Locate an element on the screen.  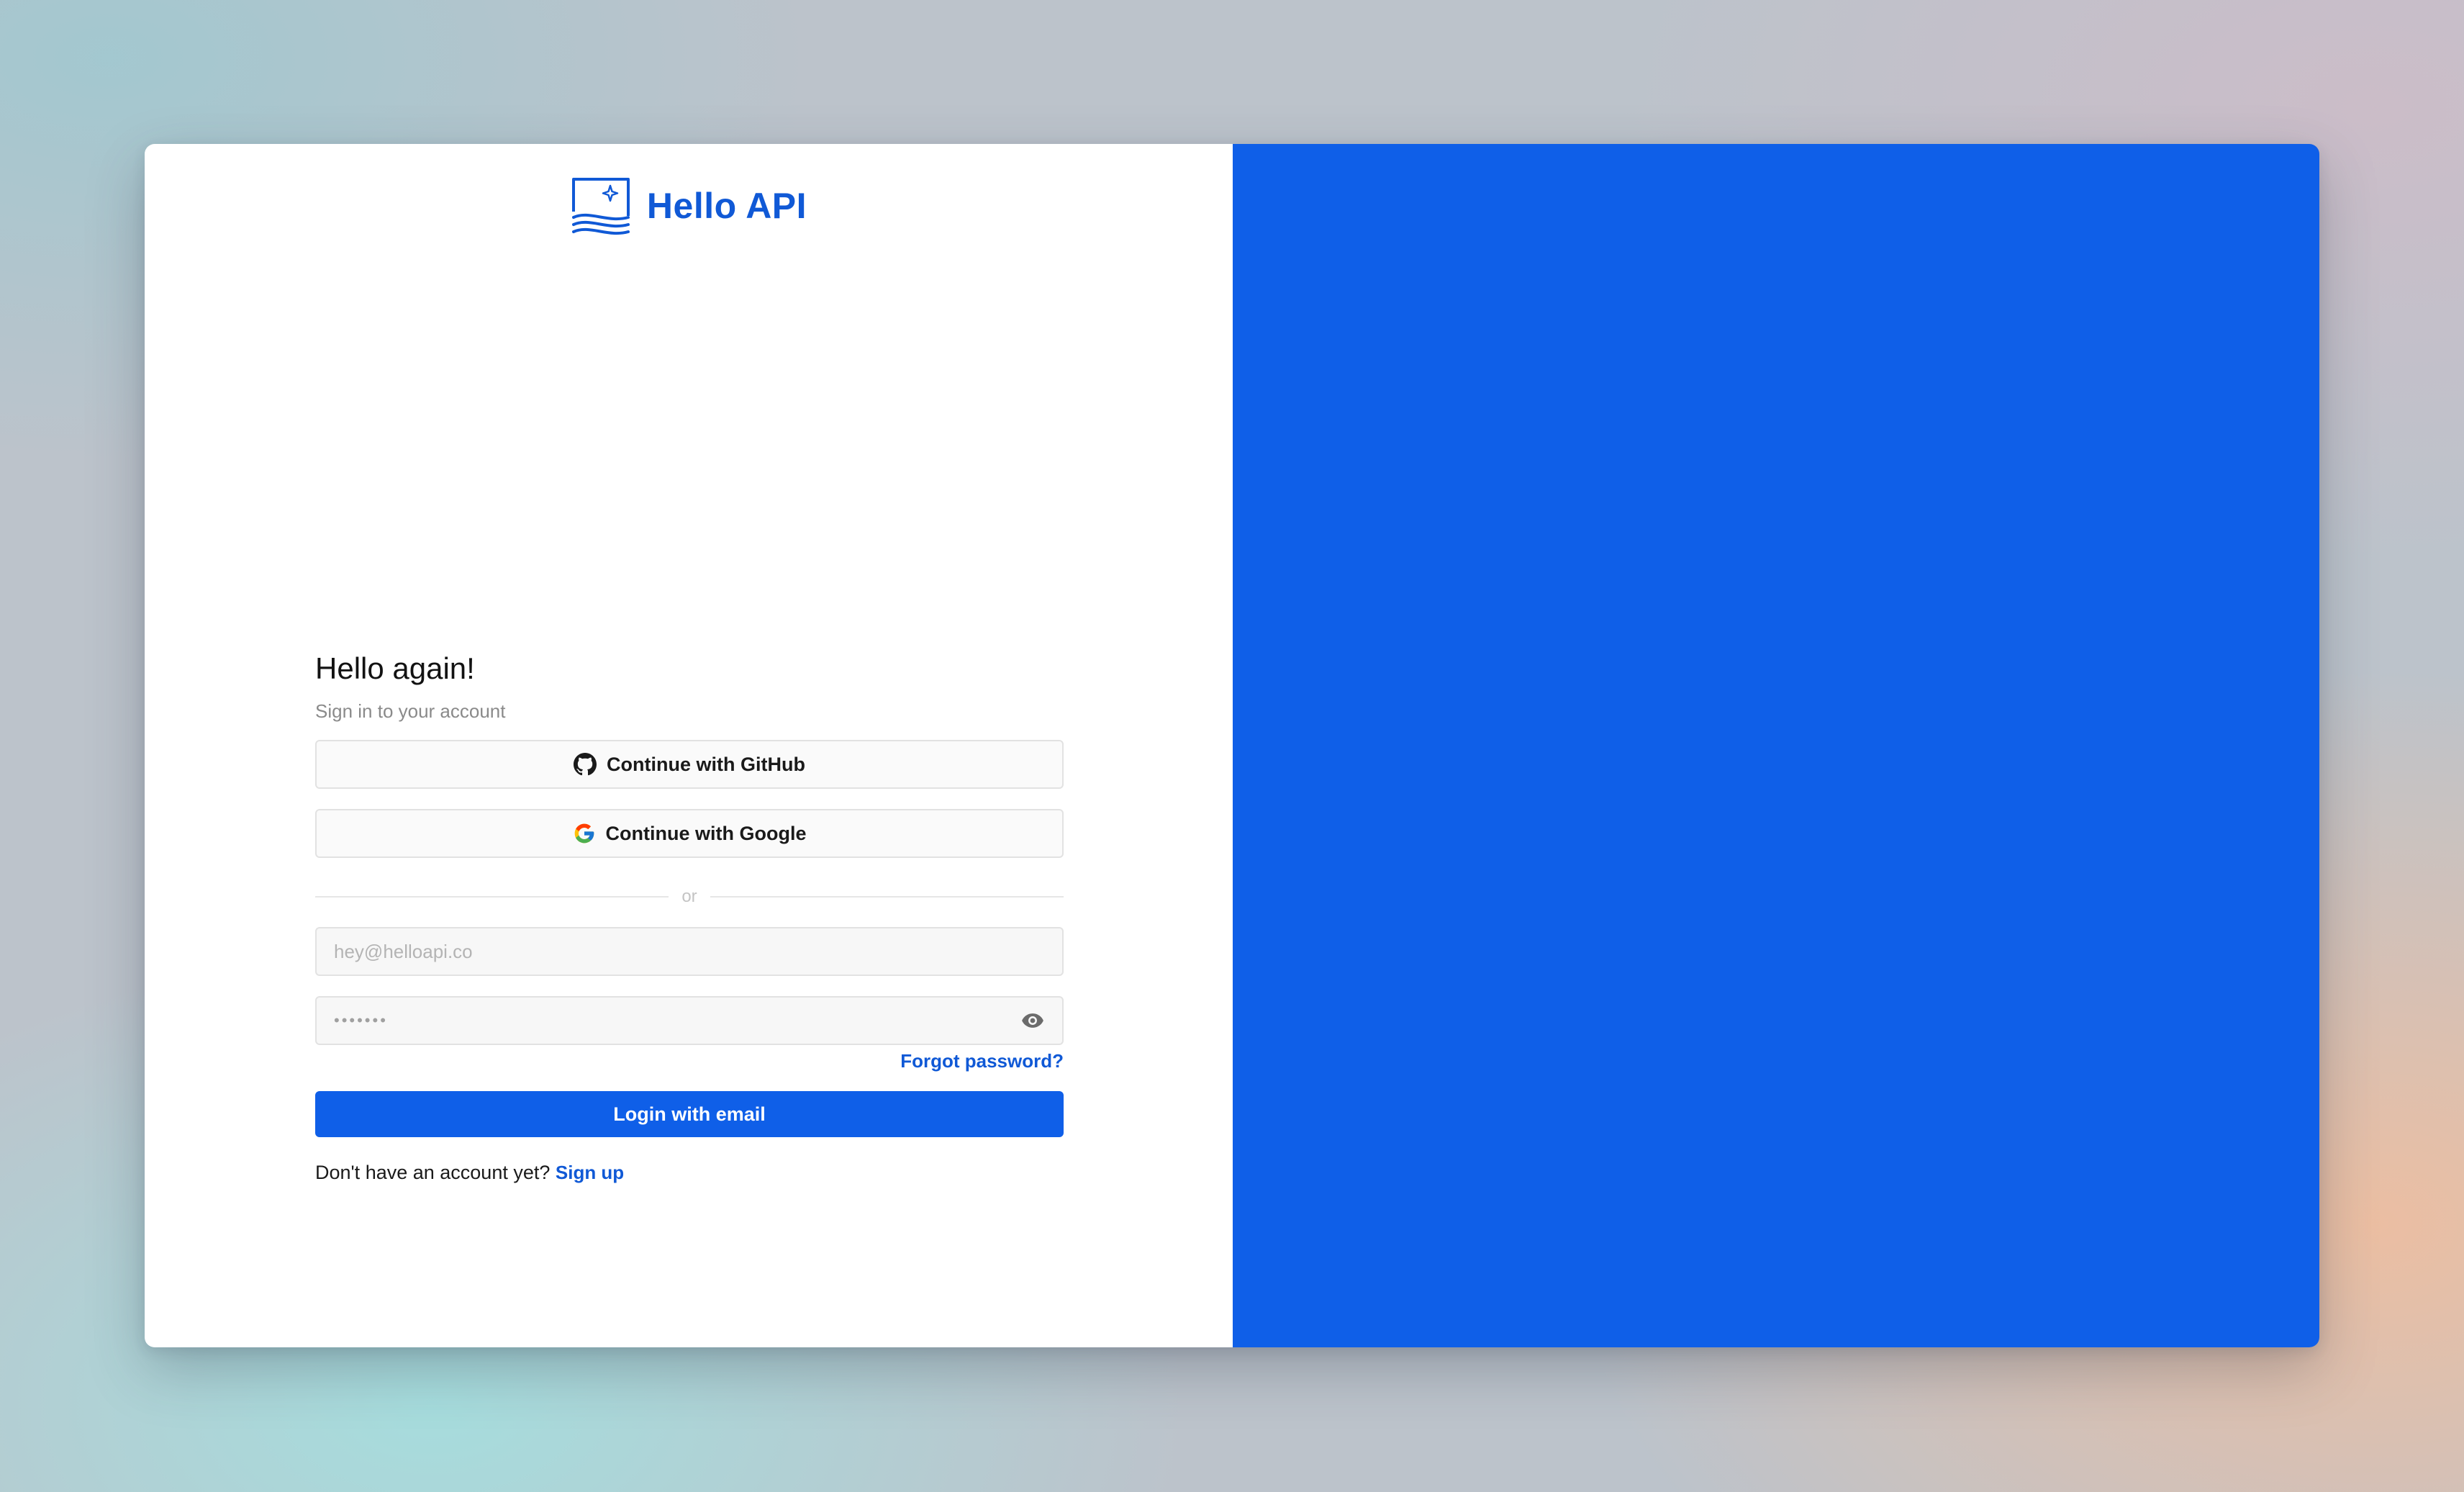
google-icon is located at coordinates (584, 833).